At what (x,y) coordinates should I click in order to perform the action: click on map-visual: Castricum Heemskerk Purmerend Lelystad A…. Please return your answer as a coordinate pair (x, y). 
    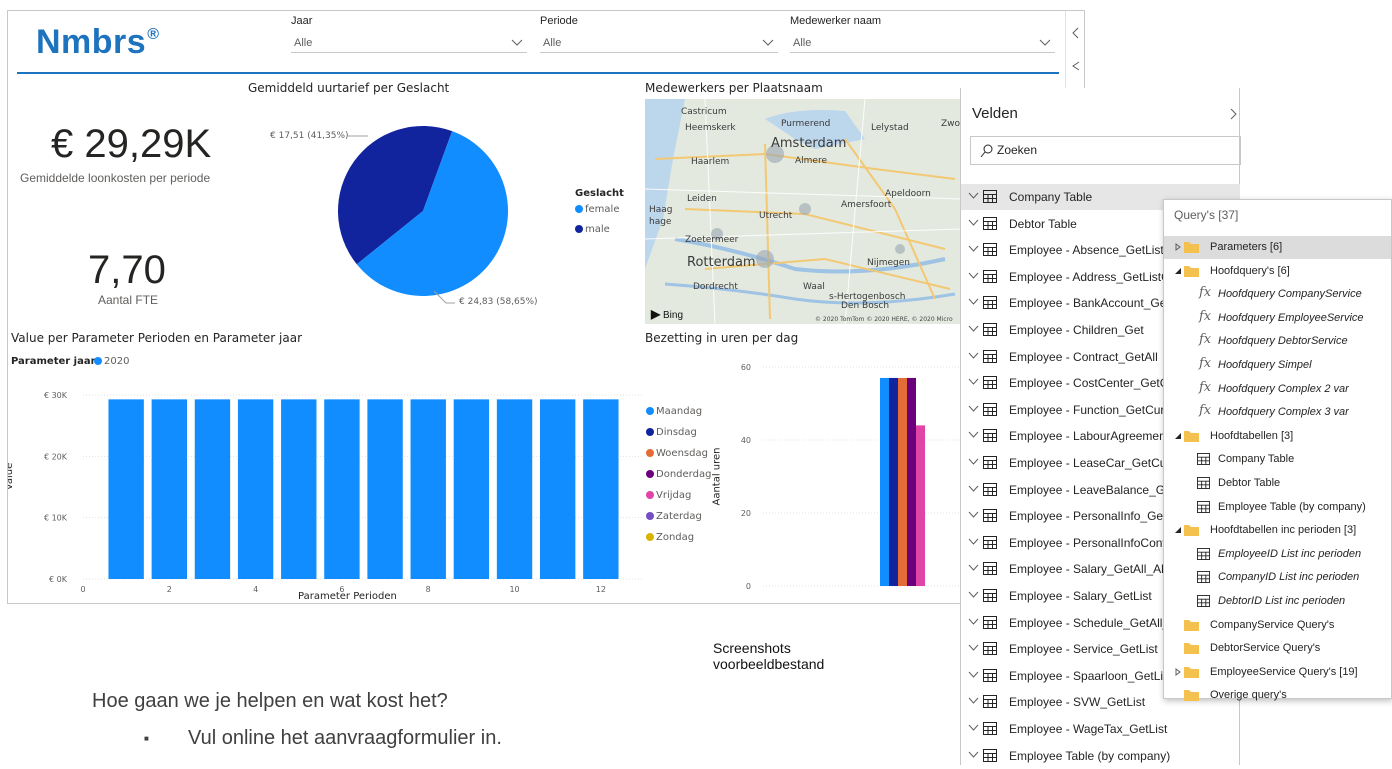
    Looking at the image, I should click on (803, 211).